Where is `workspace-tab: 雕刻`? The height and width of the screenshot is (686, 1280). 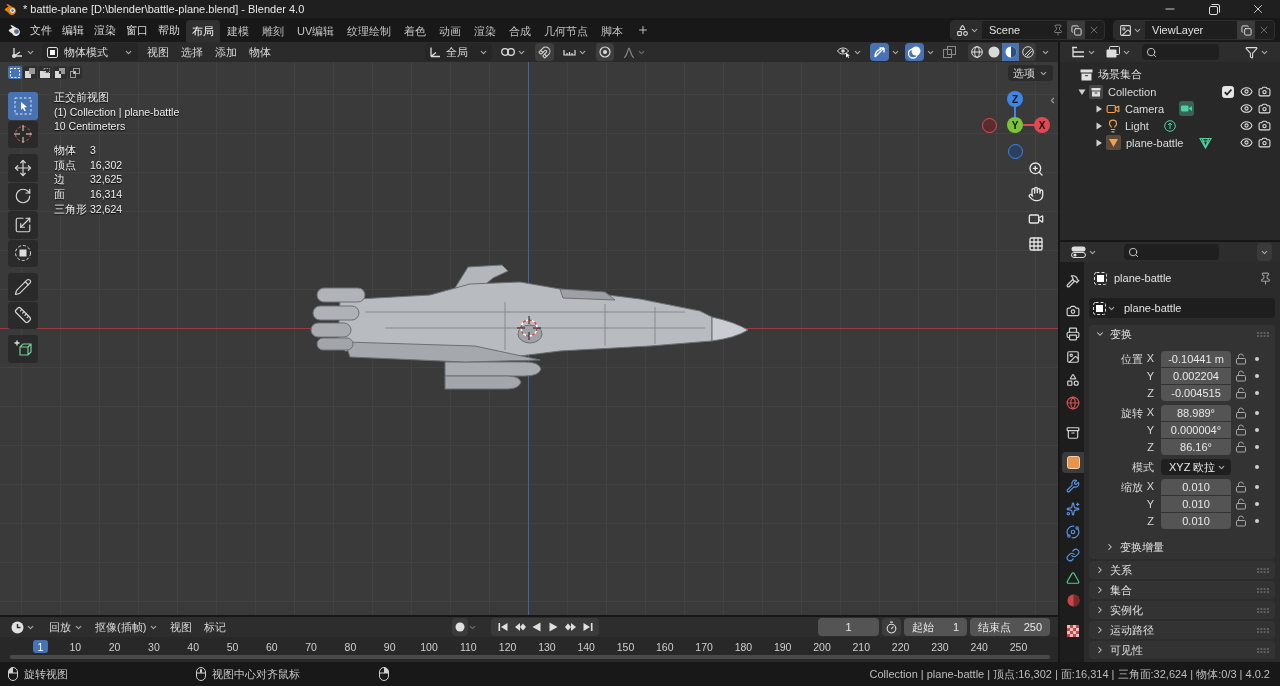 workspace-tab: 雕刻 is located at coordinates (273, 31).